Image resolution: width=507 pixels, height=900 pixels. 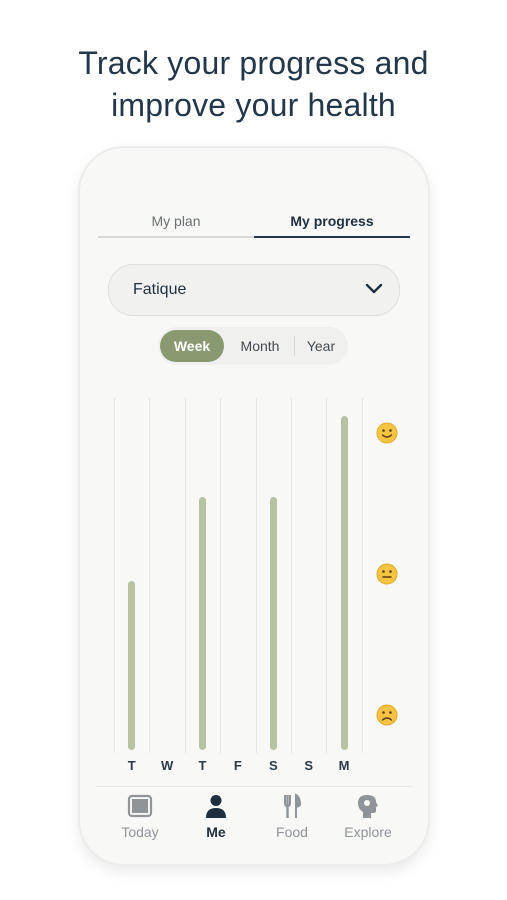 What do you see at coordinates (237, 765) in the screenshot?
I see `chart-day-label: F` at bounding box center [237, 765].